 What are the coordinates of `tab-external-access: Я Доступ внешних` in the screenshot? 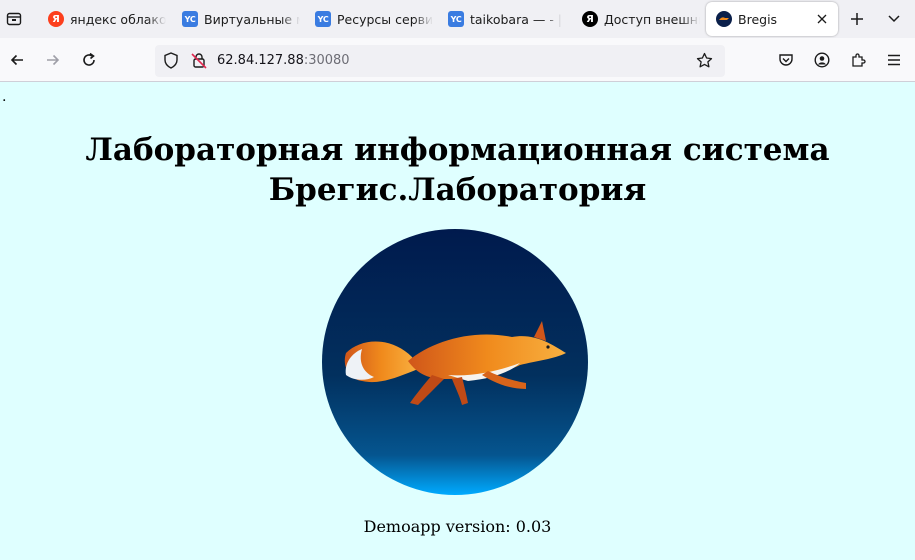 It's located at (636, 19).